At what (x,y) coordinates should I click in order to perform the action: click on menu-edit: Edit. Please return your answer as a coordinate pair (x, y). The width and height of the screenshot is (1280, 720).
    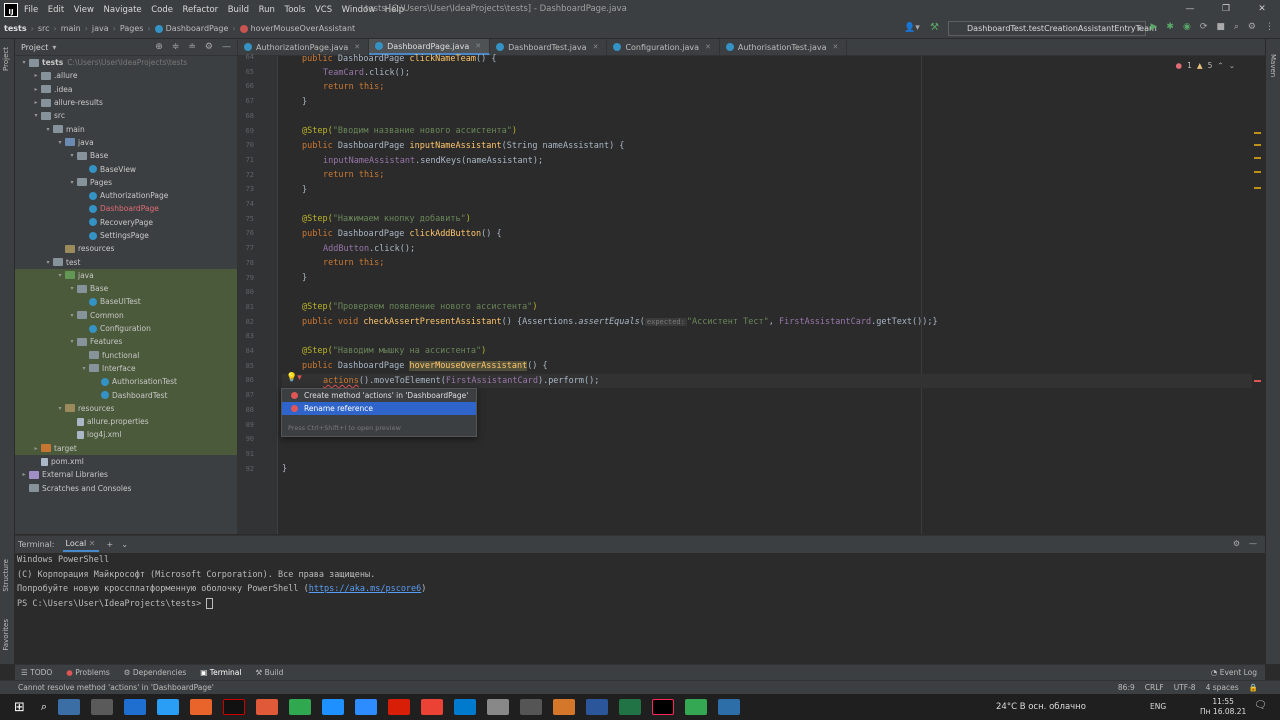
    Looking at the image, I should click on (56, 10).